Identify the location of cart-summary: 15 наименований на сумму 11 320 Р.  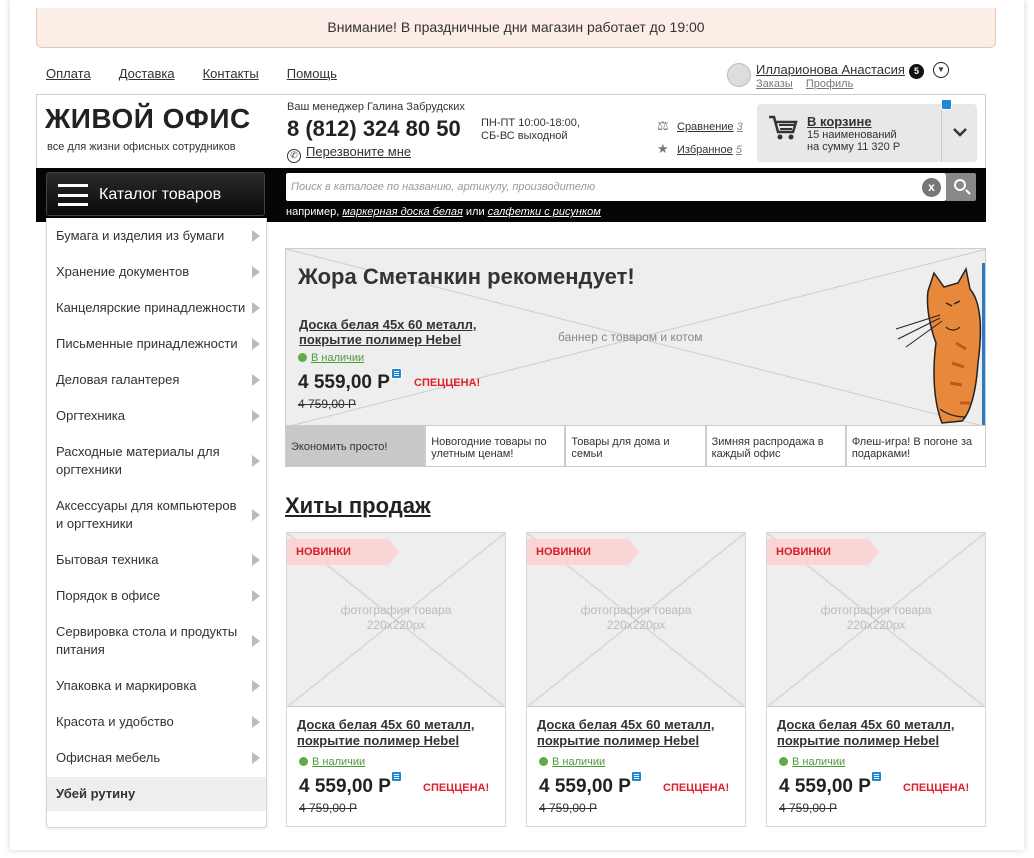
(854, 141).